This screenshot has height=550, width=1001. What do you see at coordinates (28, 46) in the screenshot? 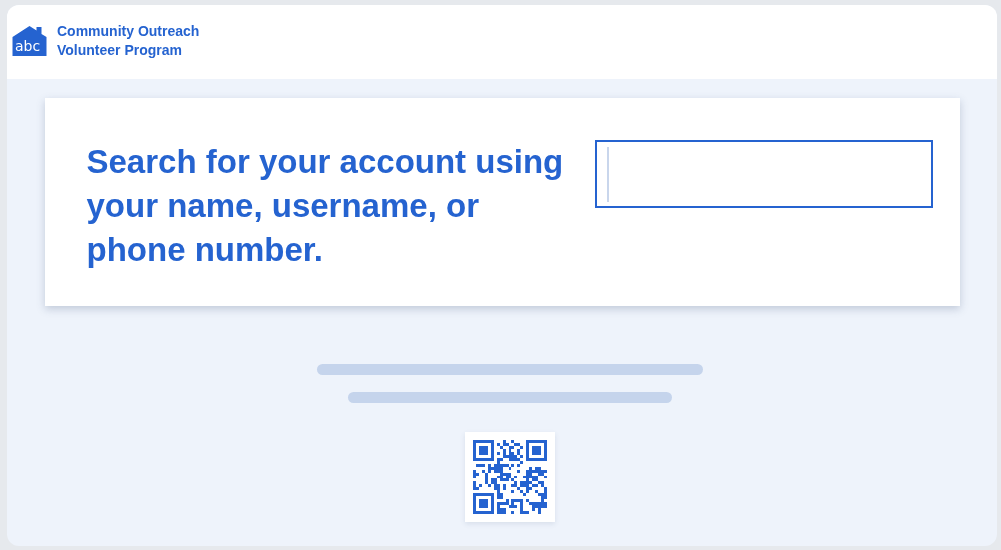
I see `logo-text: abc` at bounding box center [28, 46].